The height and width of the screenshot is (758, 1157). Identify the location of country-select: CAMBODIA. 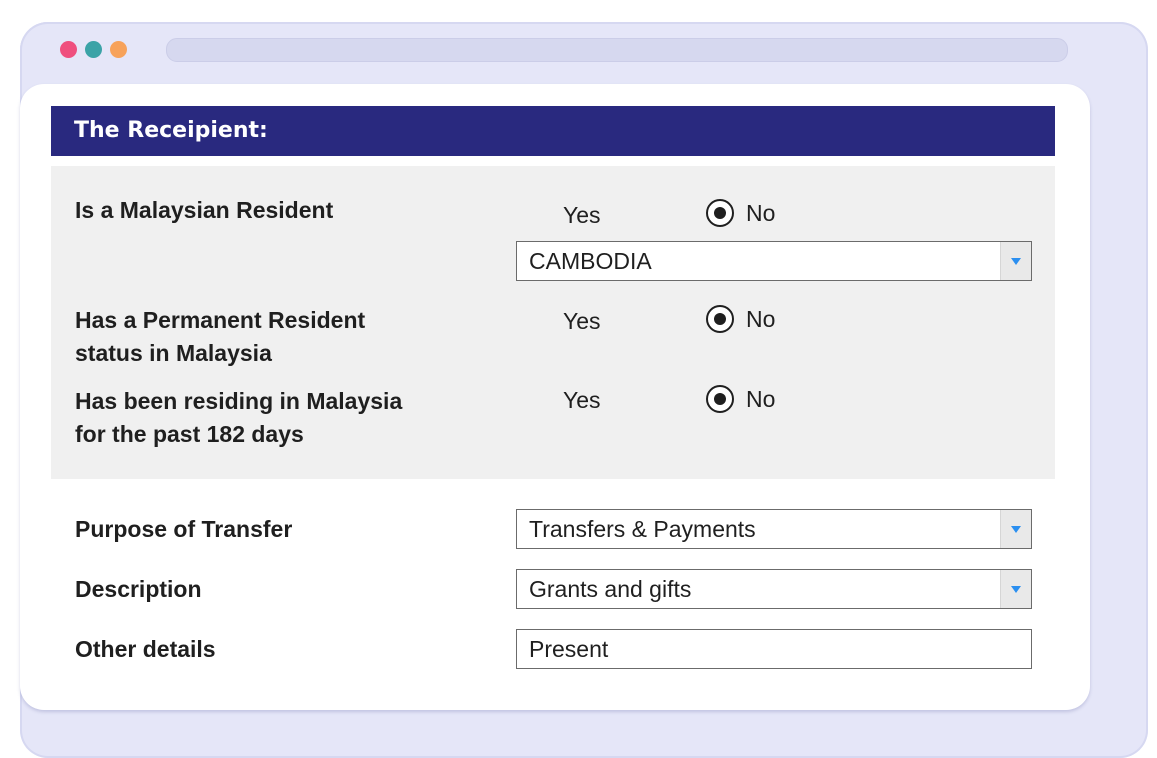
(774, 261).